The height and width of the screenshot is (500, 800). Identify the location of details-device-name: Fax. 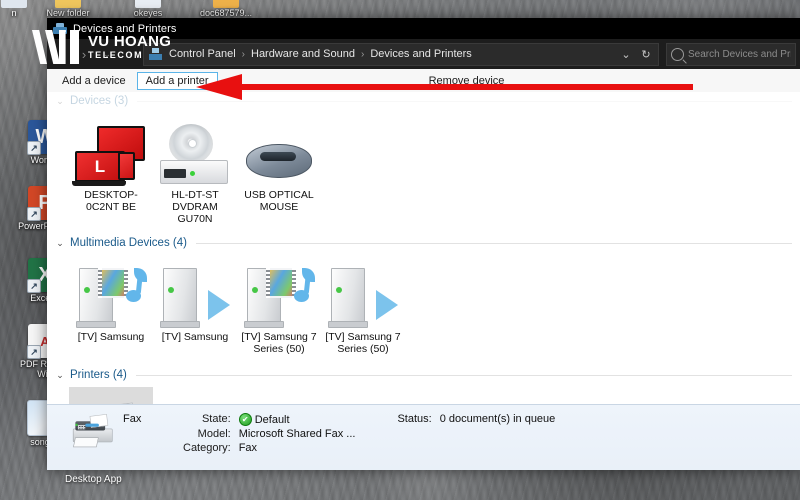
(132, 419).